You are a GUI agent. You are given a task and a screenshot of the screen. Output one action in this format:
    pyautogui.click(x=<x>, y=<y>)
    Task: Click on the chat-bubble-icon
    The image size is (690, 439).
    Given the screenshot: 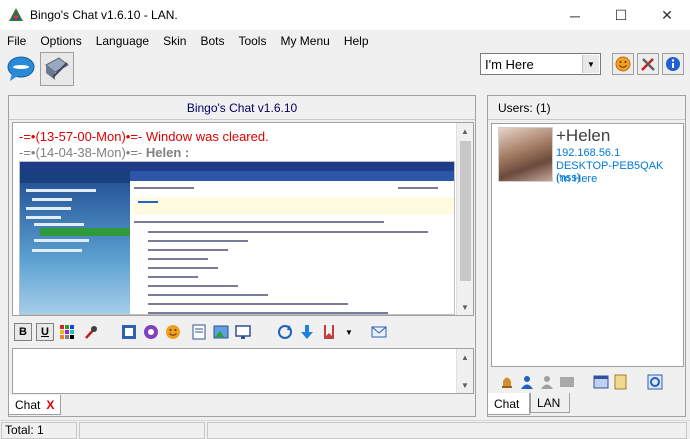 What is the action you would take?
    pyautogui.click(x=21, y=68)
    